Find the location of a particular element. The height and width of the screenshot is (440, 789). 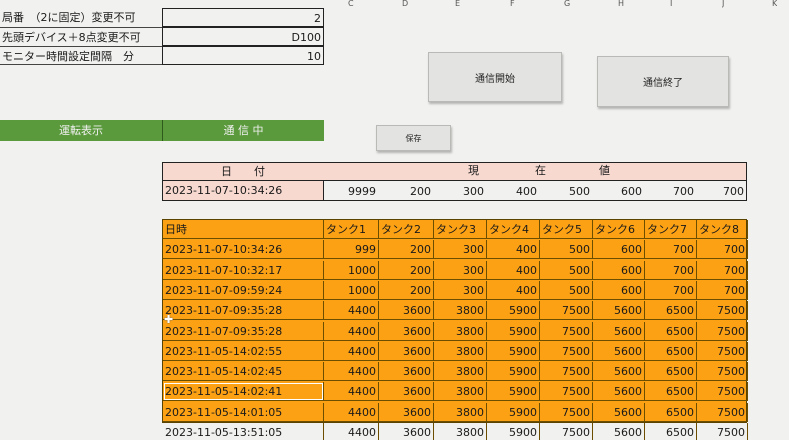

log-cell-tank1: 999 is located at coordinates (351, 250).